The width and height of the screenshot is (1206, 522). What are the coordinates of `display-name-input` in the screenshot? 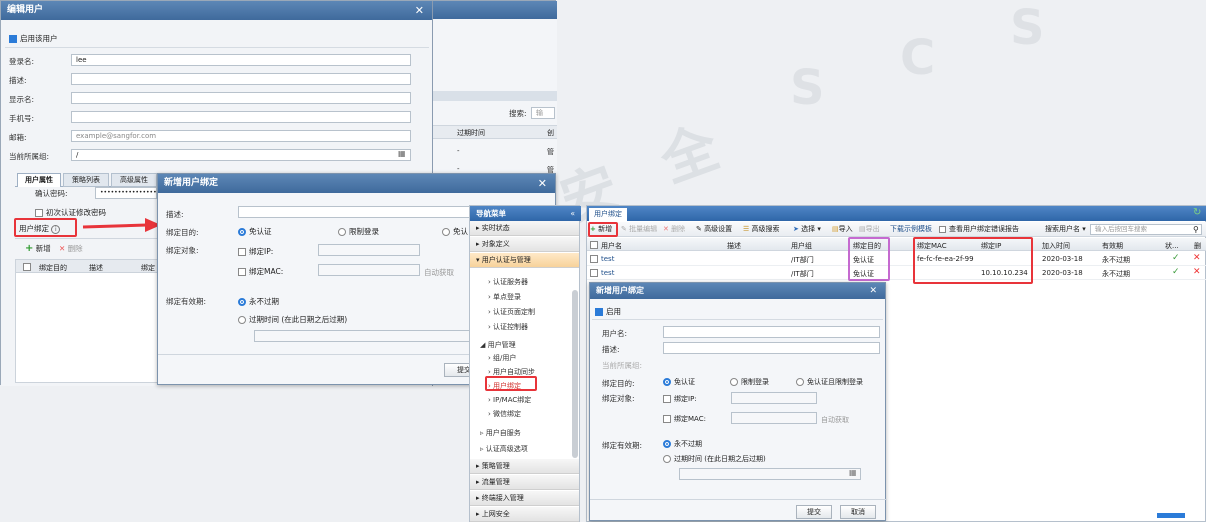 It's located at (241, 98).